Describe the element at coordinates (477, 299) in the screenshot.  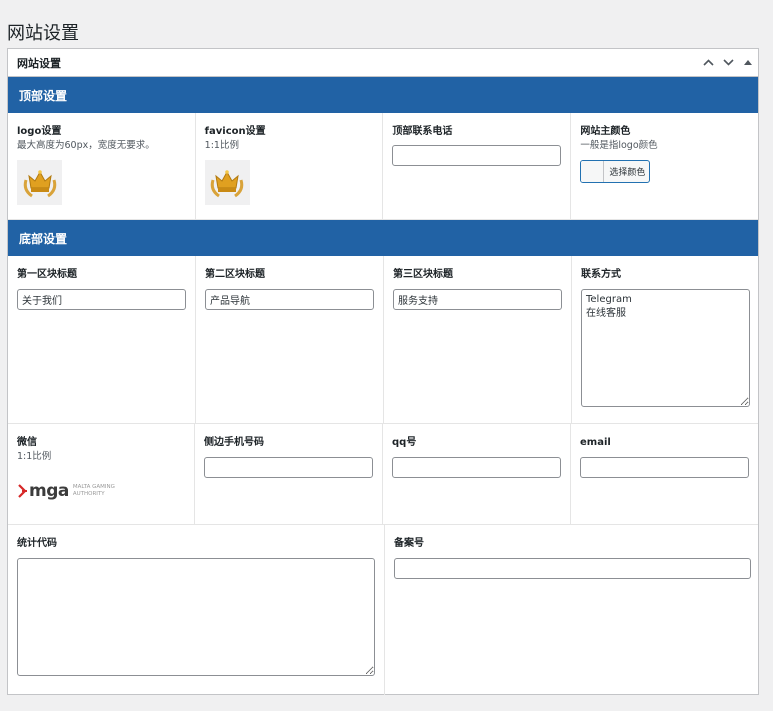
I see `block3-input` at that location.